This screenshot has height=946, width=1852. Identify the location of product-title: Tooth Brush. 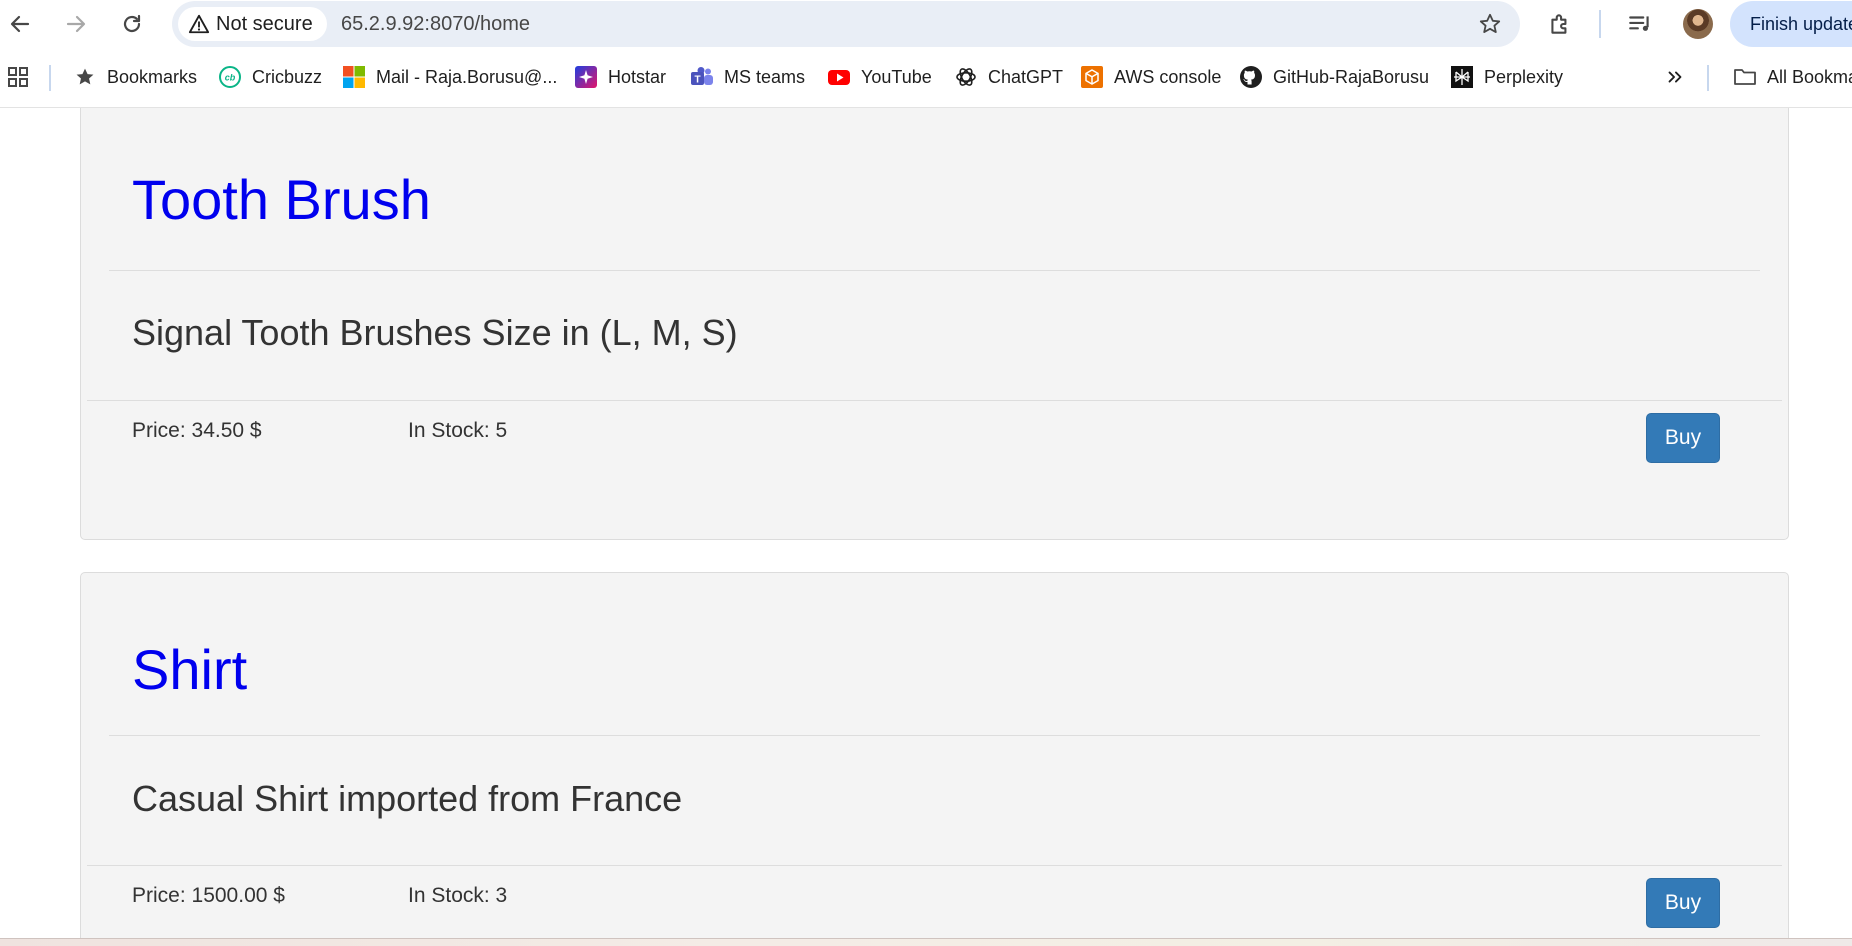
(281, 199).